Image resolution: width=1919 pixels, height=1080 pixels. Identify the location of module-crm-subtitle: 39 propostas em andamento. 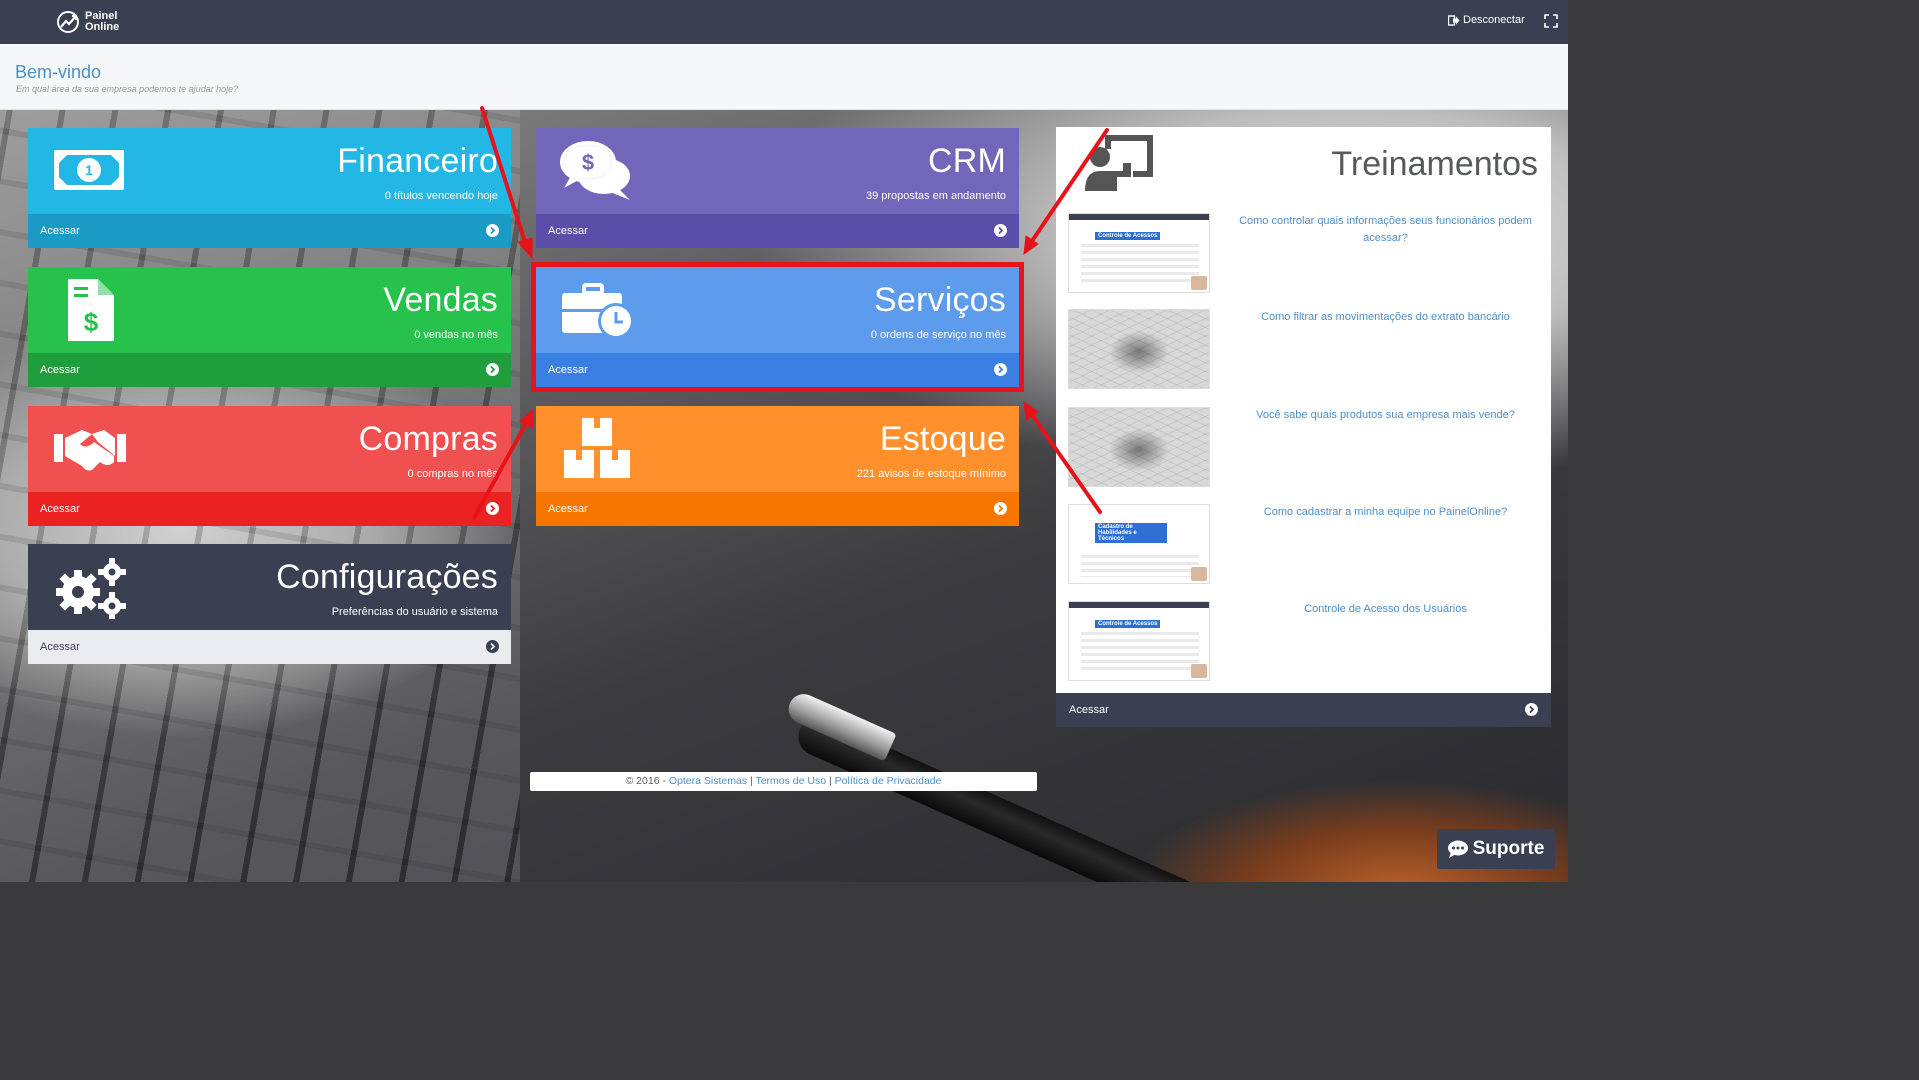
(935, 196).